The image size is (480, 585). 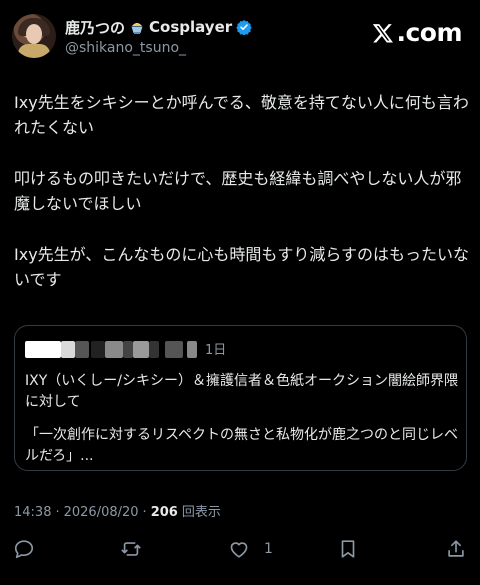 I want to click on shaved-ice-emoji, so click(x=137, y=28).